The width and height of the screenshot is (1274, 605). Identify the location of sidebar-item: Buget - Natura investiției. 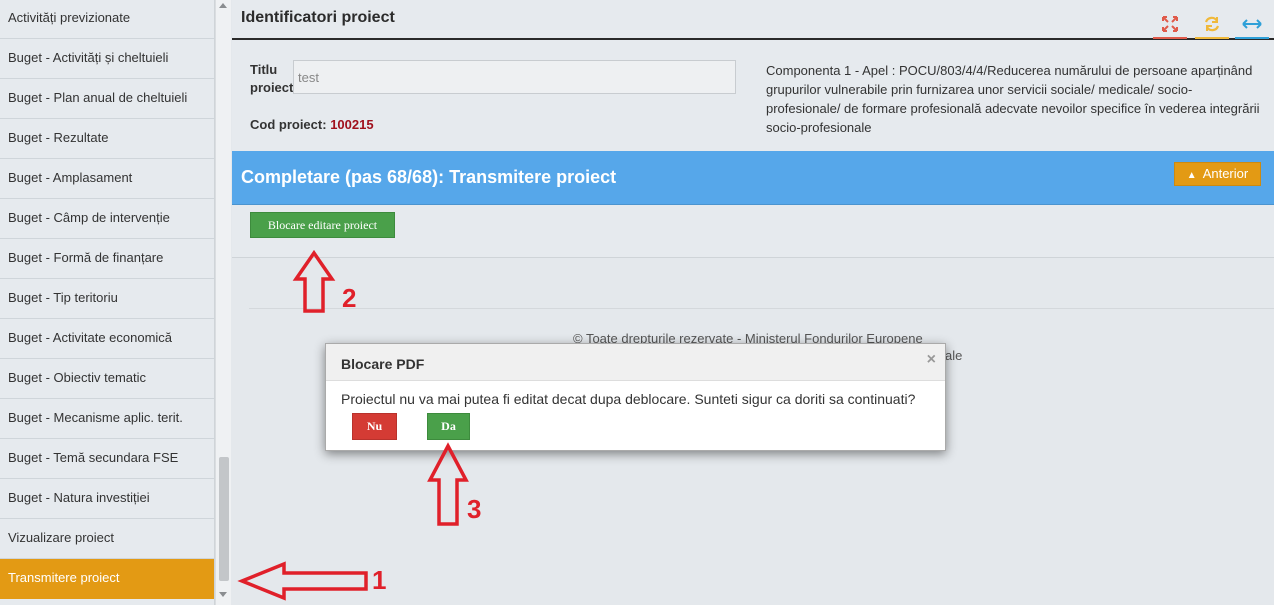
(107, 499).